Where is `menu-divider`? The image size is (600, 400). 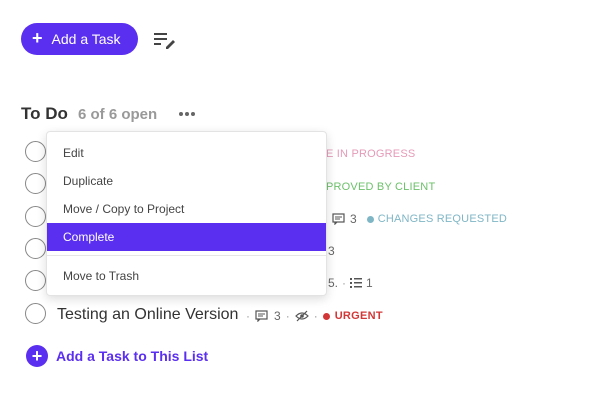
menu-divider is located at coordinates (186, 255).